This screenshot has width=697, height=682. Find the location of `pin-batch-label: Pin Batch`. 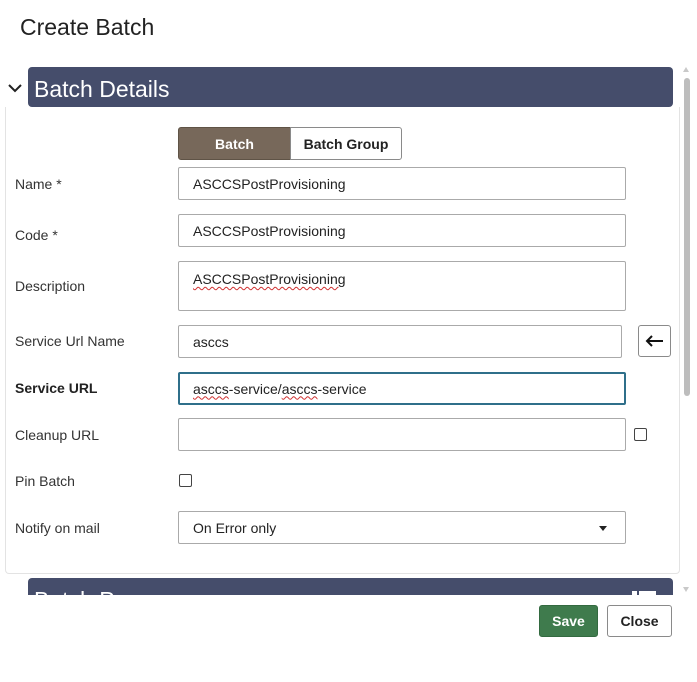

pin-batch-label: Pin Batch is located at coordinates (45, 481).